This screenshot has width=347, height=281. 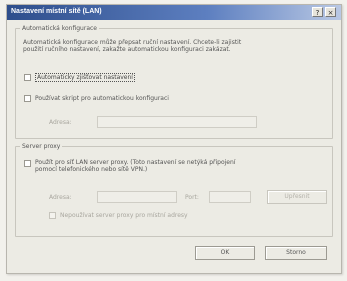 I want to click on proxy-address-label: Adresa:, so click(x=60, y=197).